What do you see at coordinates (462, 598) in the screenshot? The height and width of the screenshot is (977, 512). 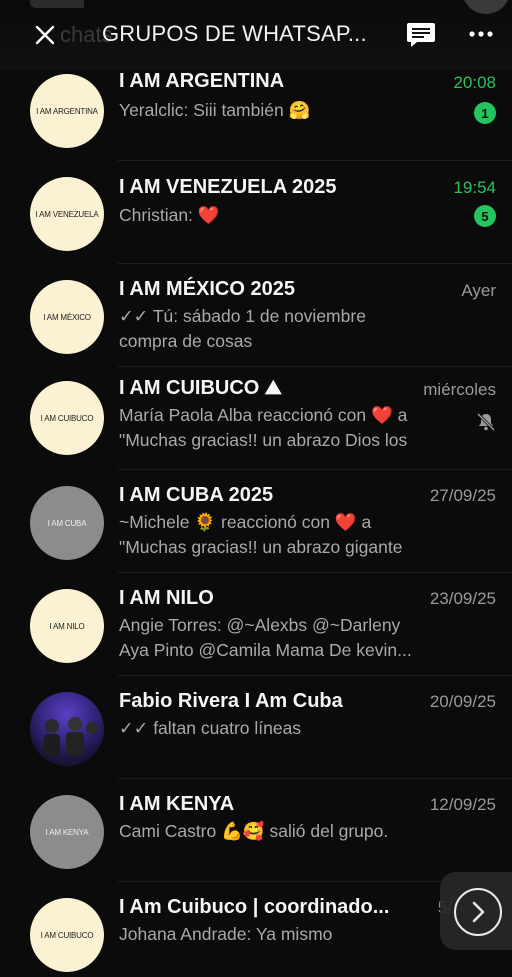 I see `chat-time: 23/09/25` at bounding box center [462, 598].